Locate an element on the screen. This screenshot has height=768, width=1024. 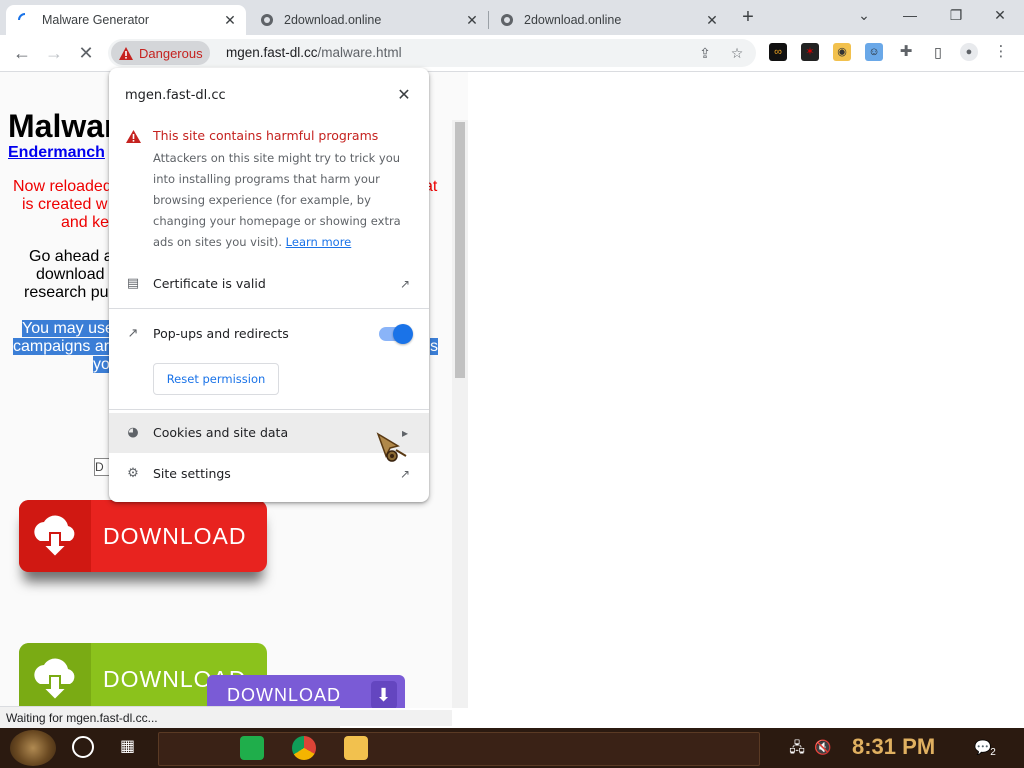
tab-title: Malware Generator is located at coordinates (95, 20).